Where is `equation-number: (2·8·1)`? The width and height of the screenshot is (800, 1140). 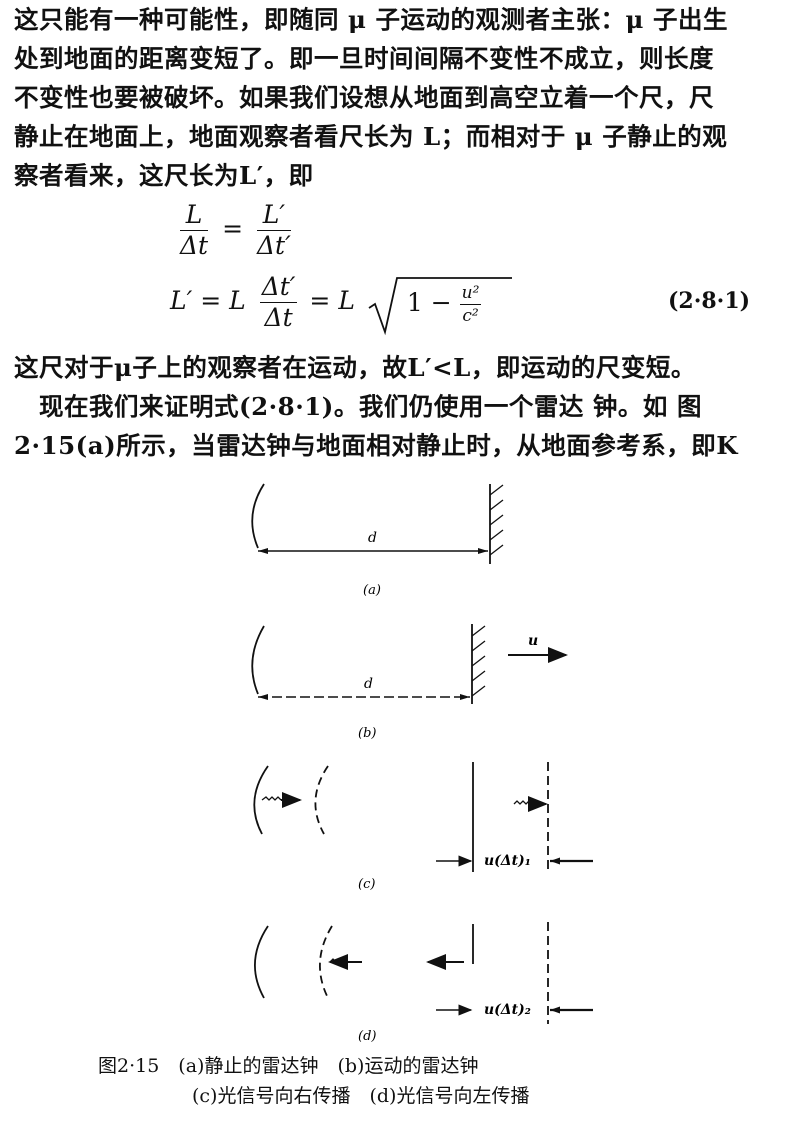
equation-number: (2·8·1) is located at coordinates (709, 301).